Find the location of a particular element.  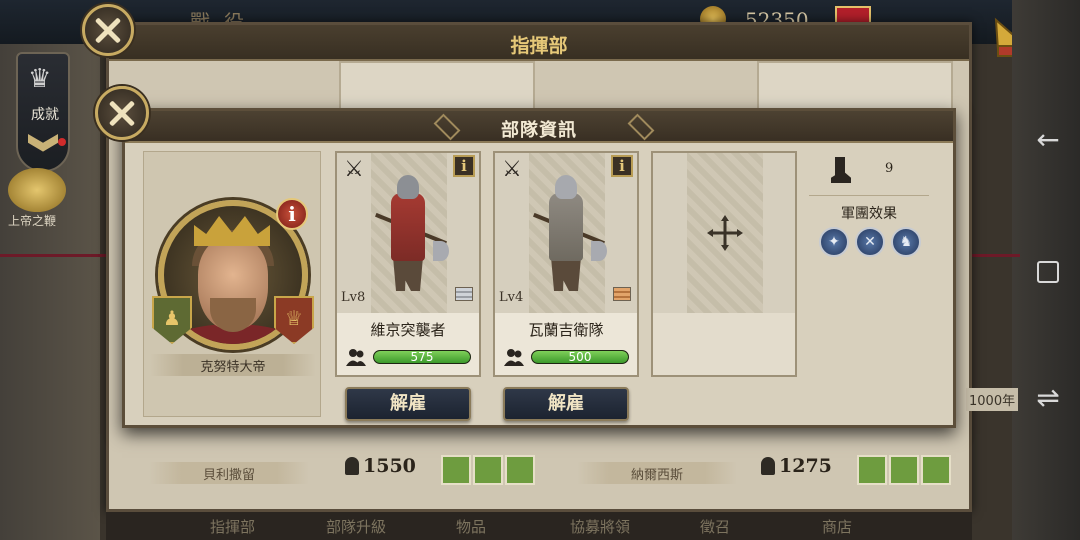

army-effect-title: 軍團效果 is located at coordinates (869, 214).